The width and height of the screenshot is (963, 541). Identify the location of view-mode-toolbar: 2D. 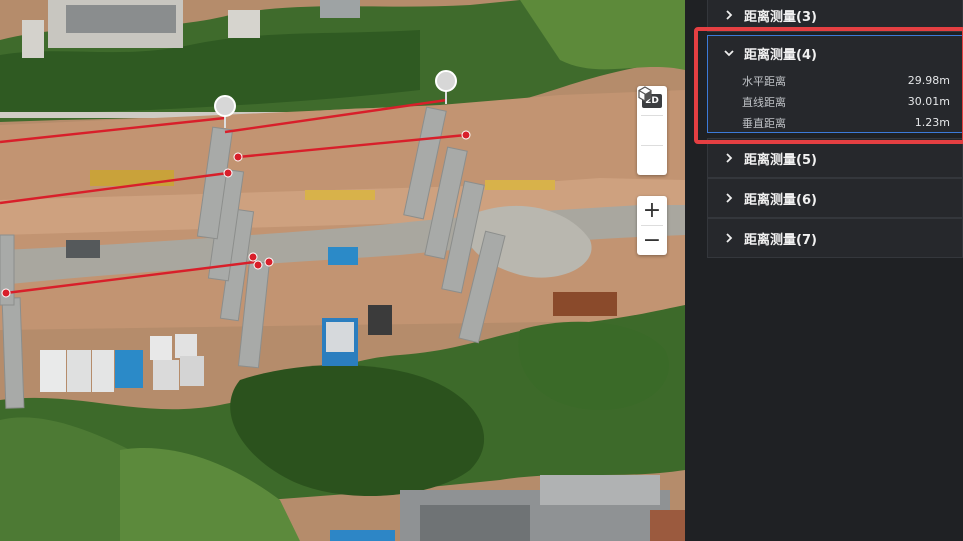
(652, 130).